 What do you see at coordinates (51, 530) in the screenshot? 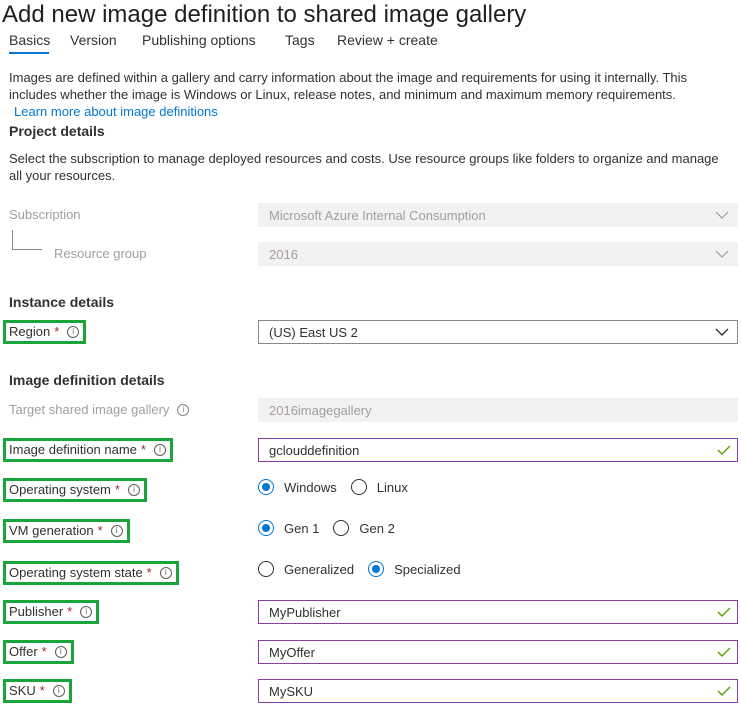
I see `vm-generation-label-text: VM generation` at bounding box center [51, 530].